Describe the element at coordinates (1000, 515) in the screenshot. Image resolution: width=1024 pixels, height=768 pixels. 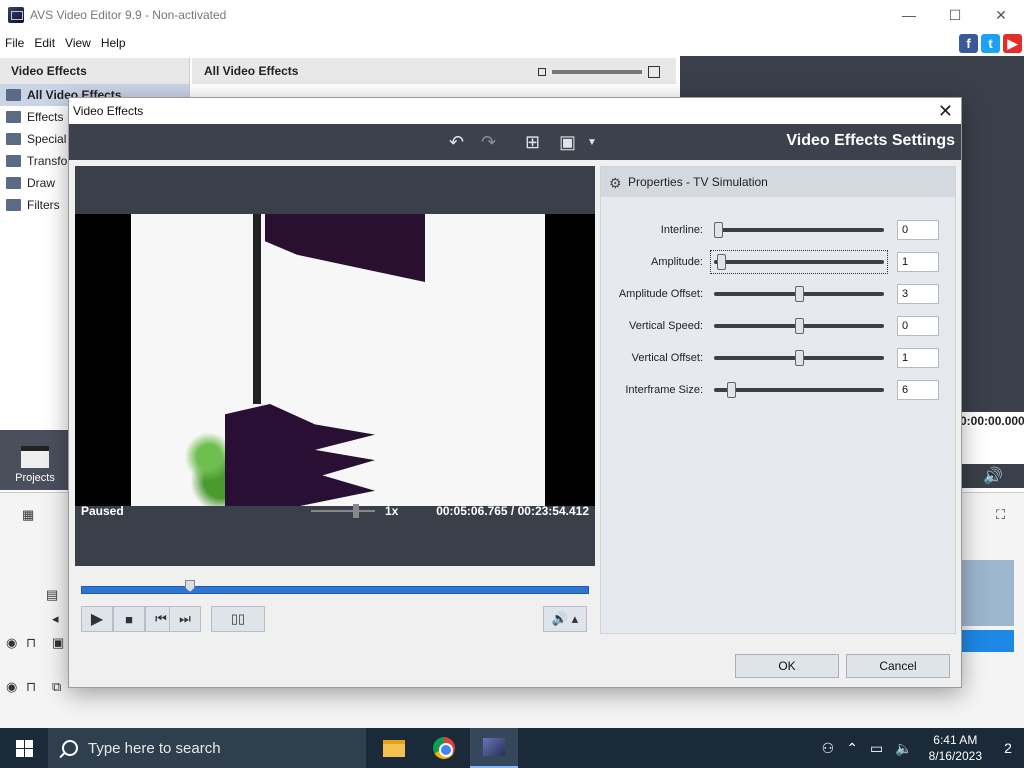
I see `fit-timeline-icon: ⛶` at that location.